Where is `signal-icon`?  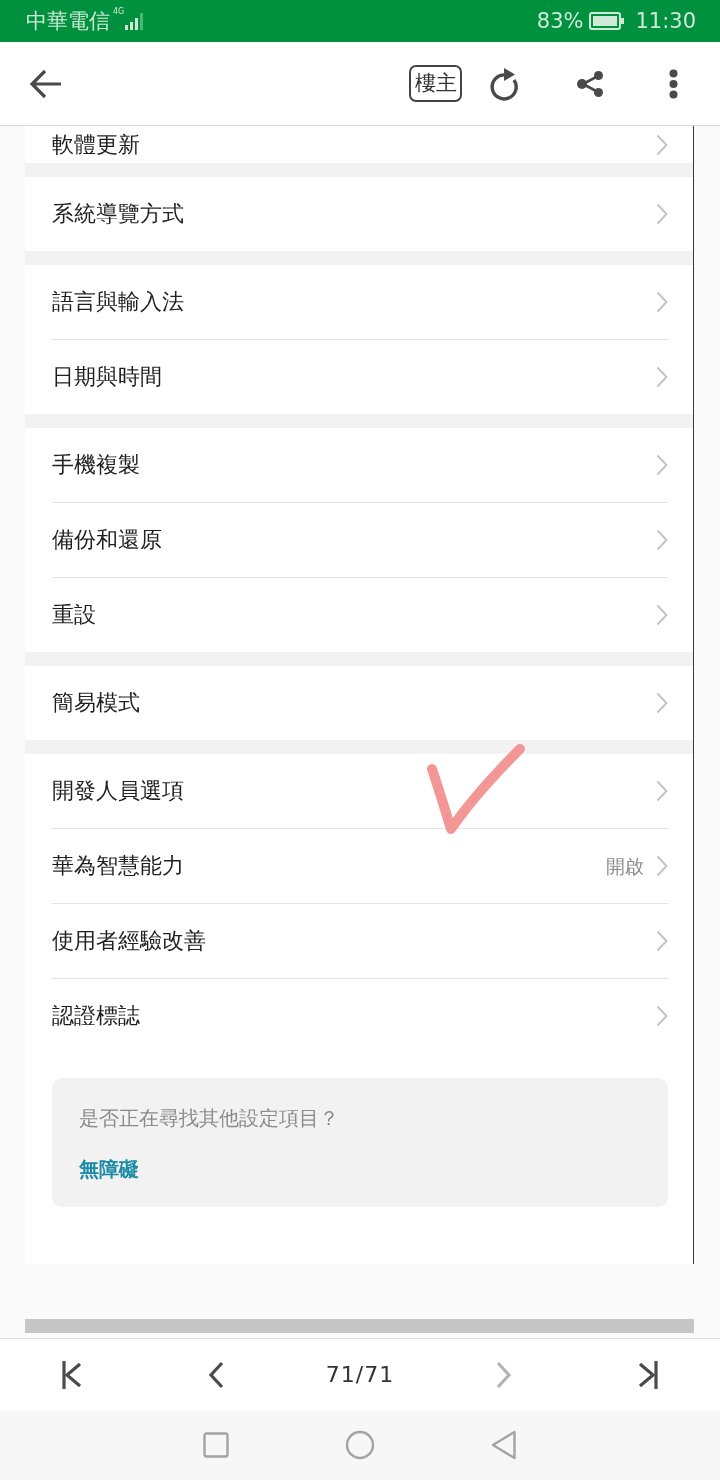
signal-icon is located at coordinates (135, 21).